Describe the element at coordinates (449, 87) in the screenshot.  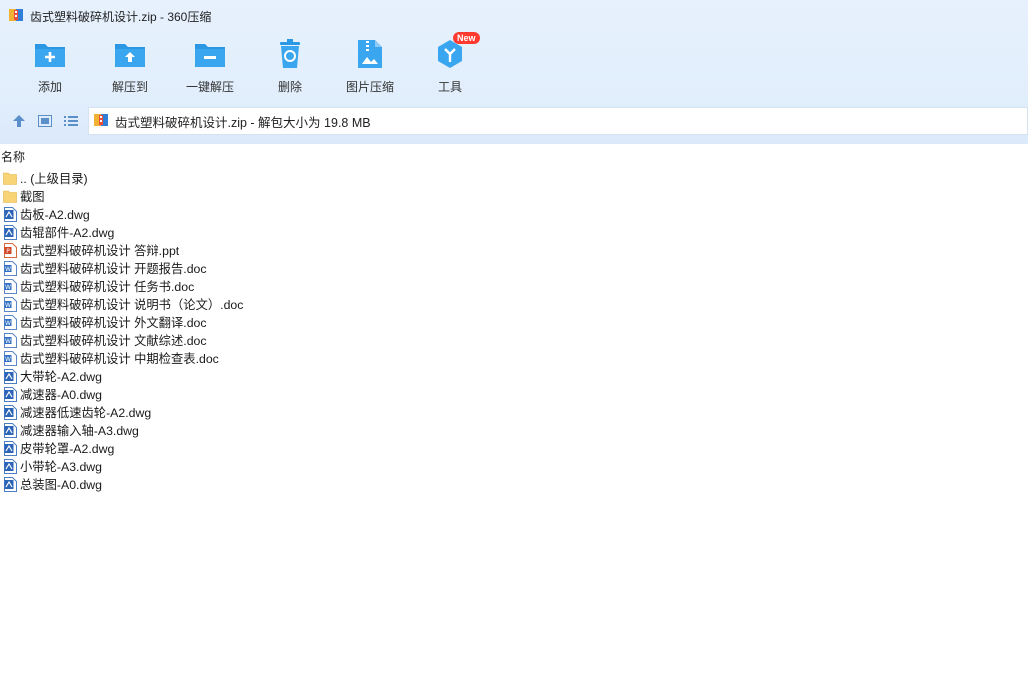
I see `tools-label: 工具` at that location.